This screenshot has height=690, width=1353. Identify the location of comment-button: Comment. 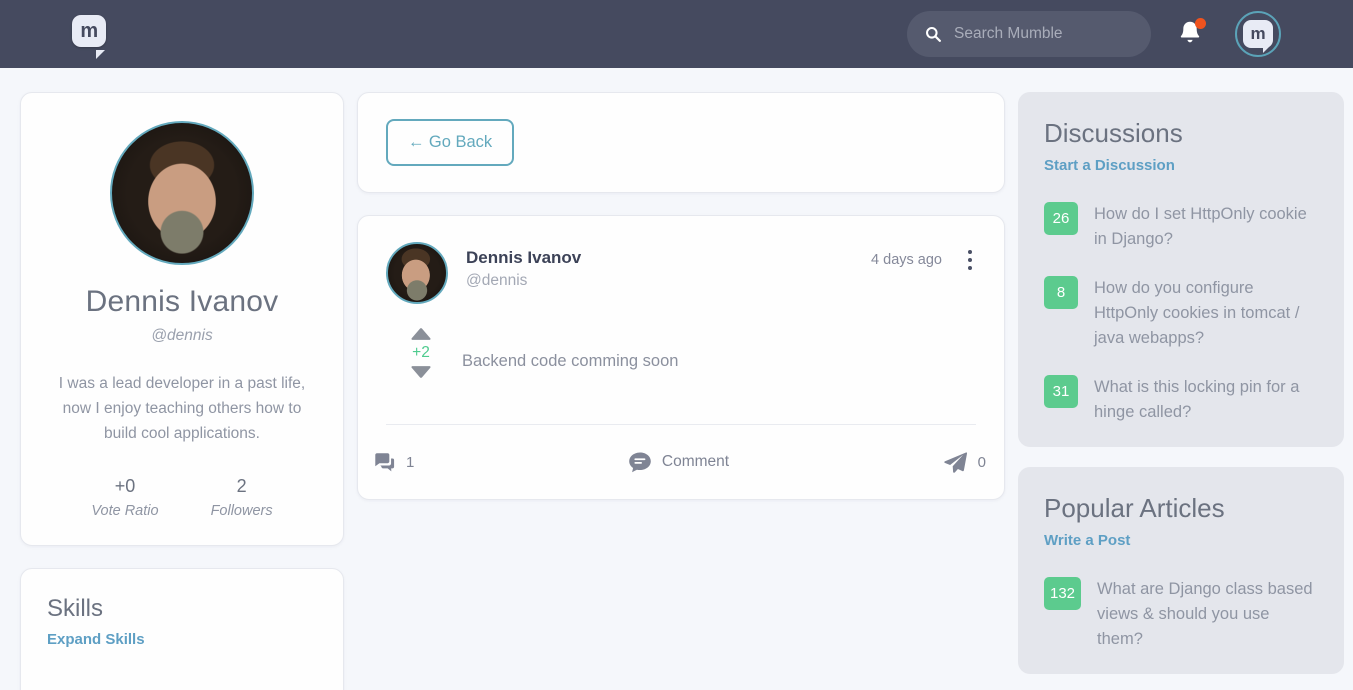
(678, 462).